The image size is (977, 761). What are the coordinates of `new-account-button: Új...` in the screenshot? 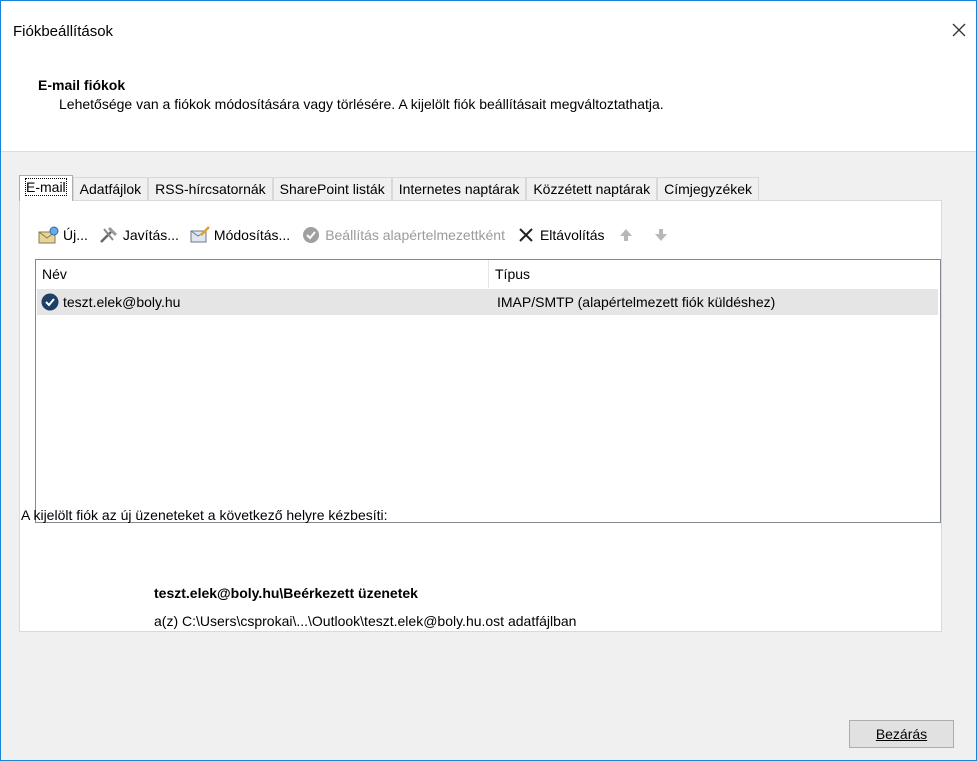 It's located at (63, 235).